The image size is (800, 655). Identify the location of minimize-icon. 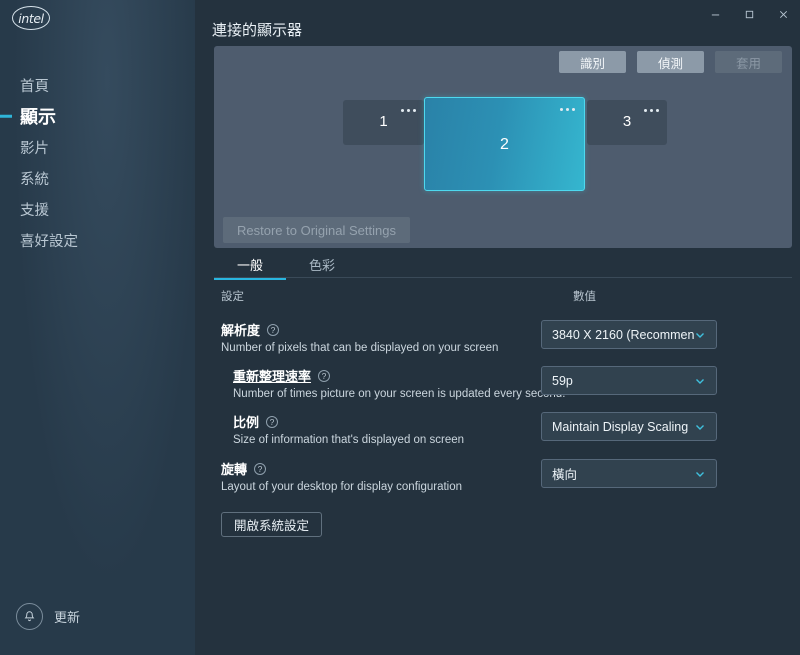
(715, 14).